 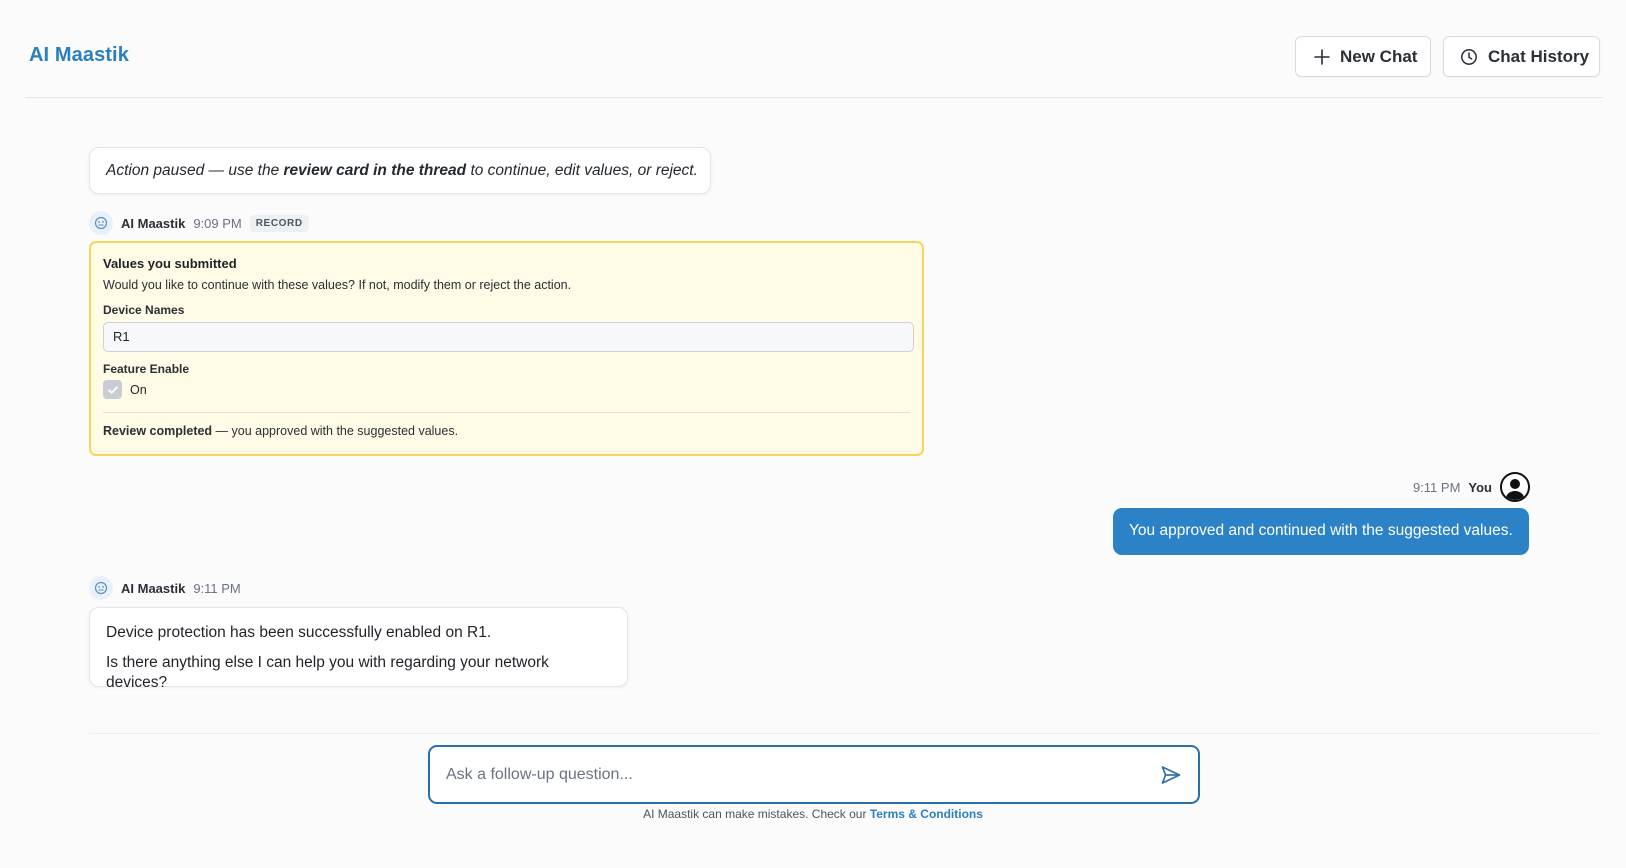 What do you see at coordinates (1539, 56) in the screenshot?
I see `chat-history-label: Chat History` at bounding box center [1539, 56].